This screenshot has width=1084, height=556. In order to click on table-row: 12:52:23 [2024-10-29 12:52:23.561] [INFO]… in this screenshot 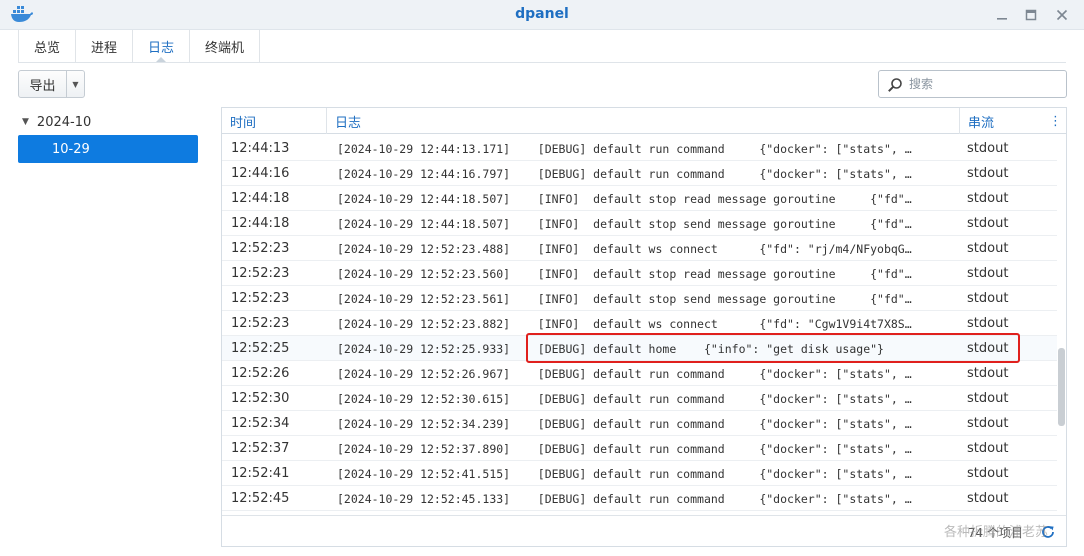, I will do `click(639, 298)`.